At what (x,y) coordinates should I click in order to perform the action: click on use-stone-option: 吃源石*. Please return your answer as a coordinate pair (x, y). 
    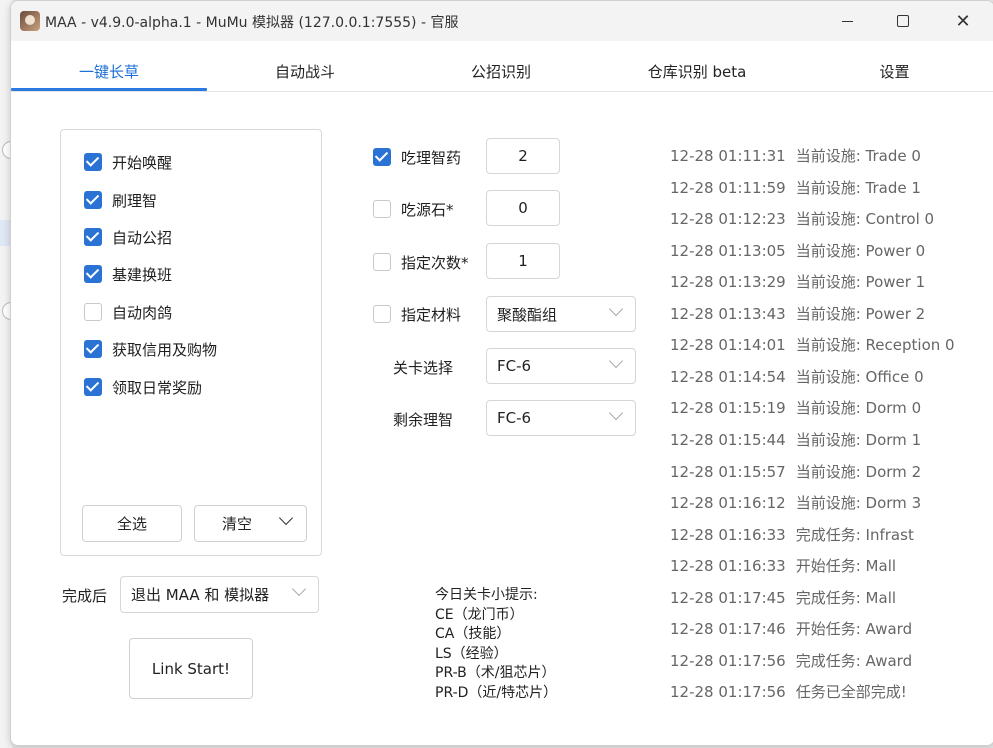
    Looking at the image, I should click on (413, 209).